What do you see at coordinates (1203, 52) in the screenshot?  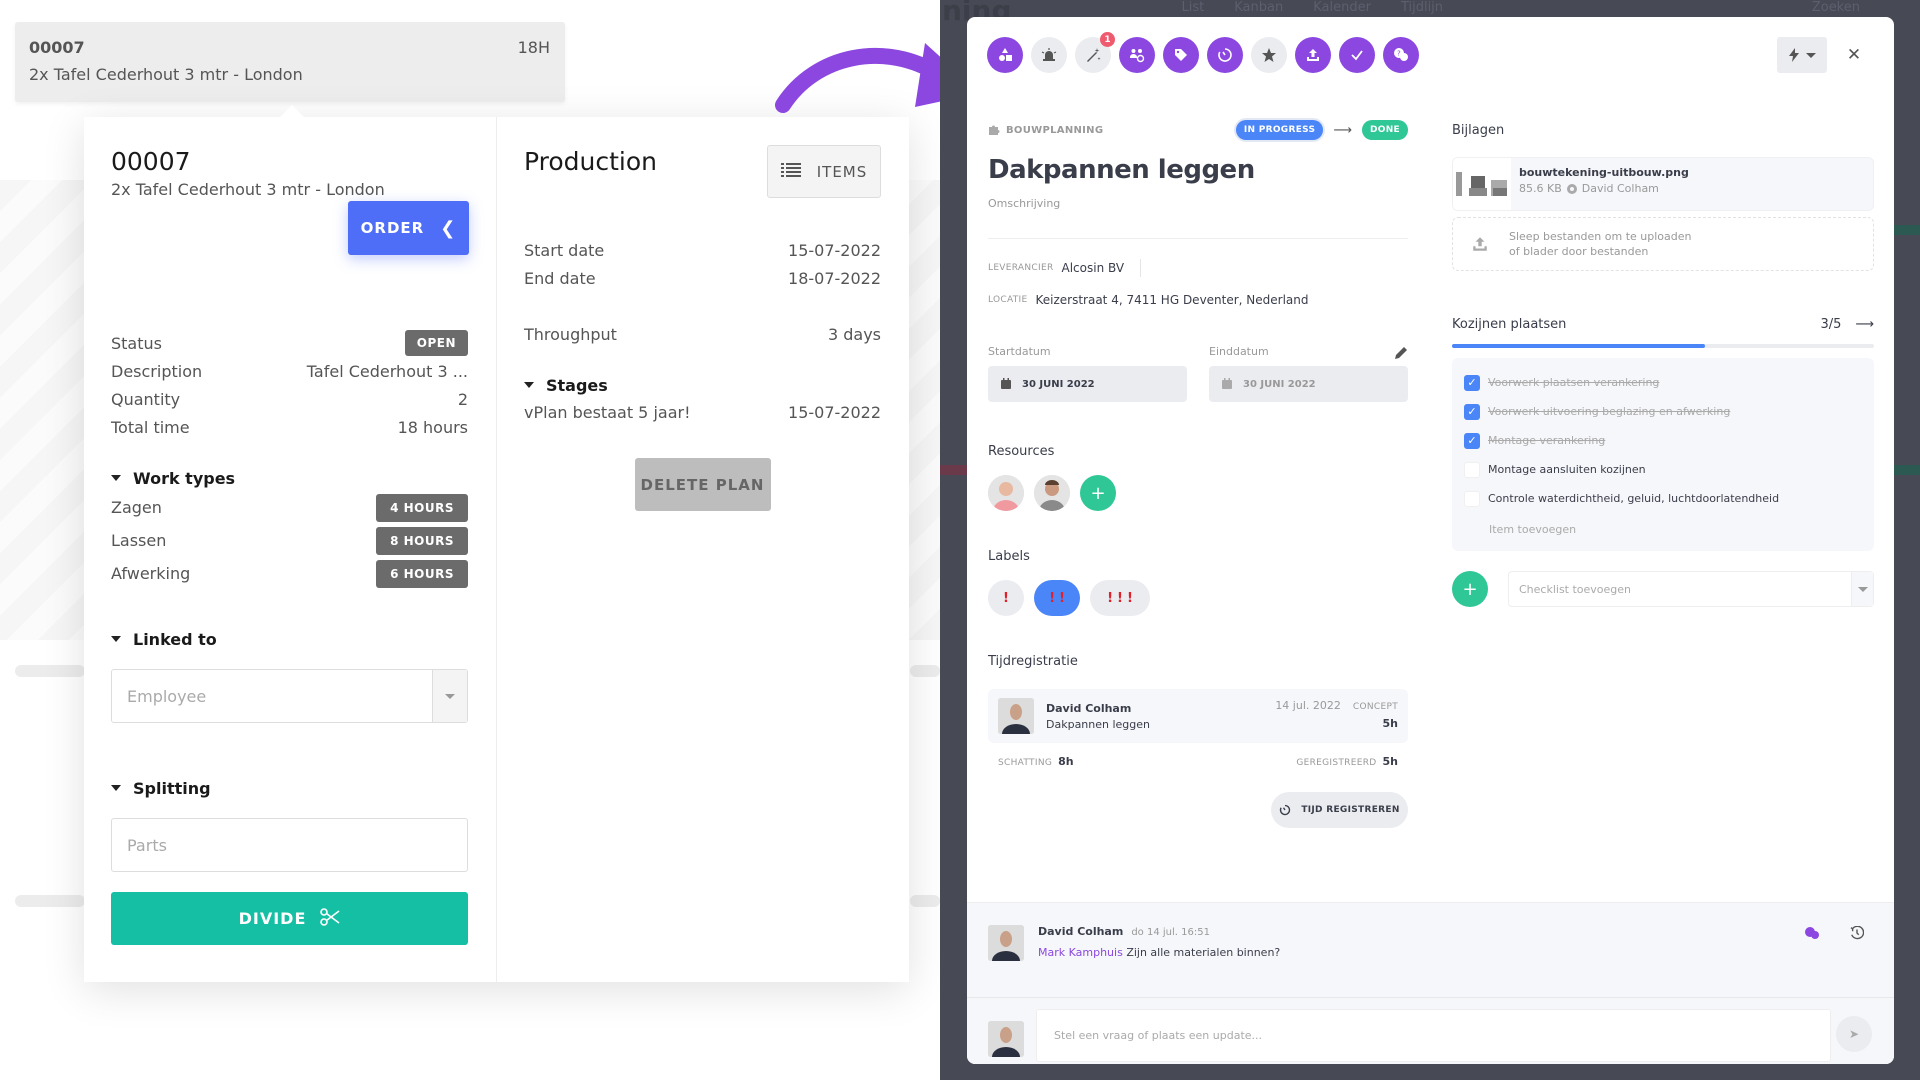 I see `task-toolbar: 1 ?` at bounding box center [1203, 52].